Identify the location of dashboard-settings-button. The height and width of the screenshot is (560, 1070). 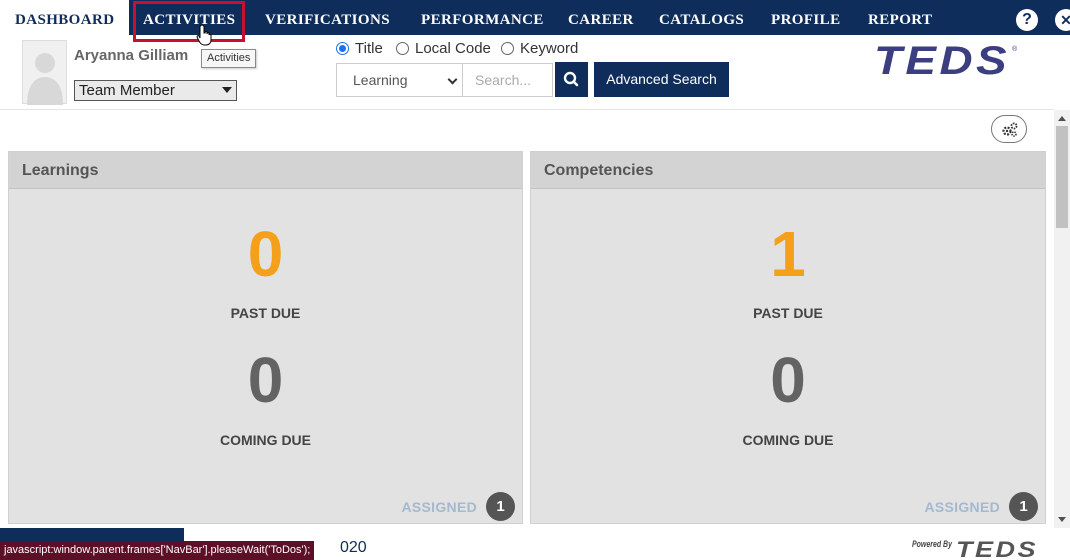
(1009, 129).